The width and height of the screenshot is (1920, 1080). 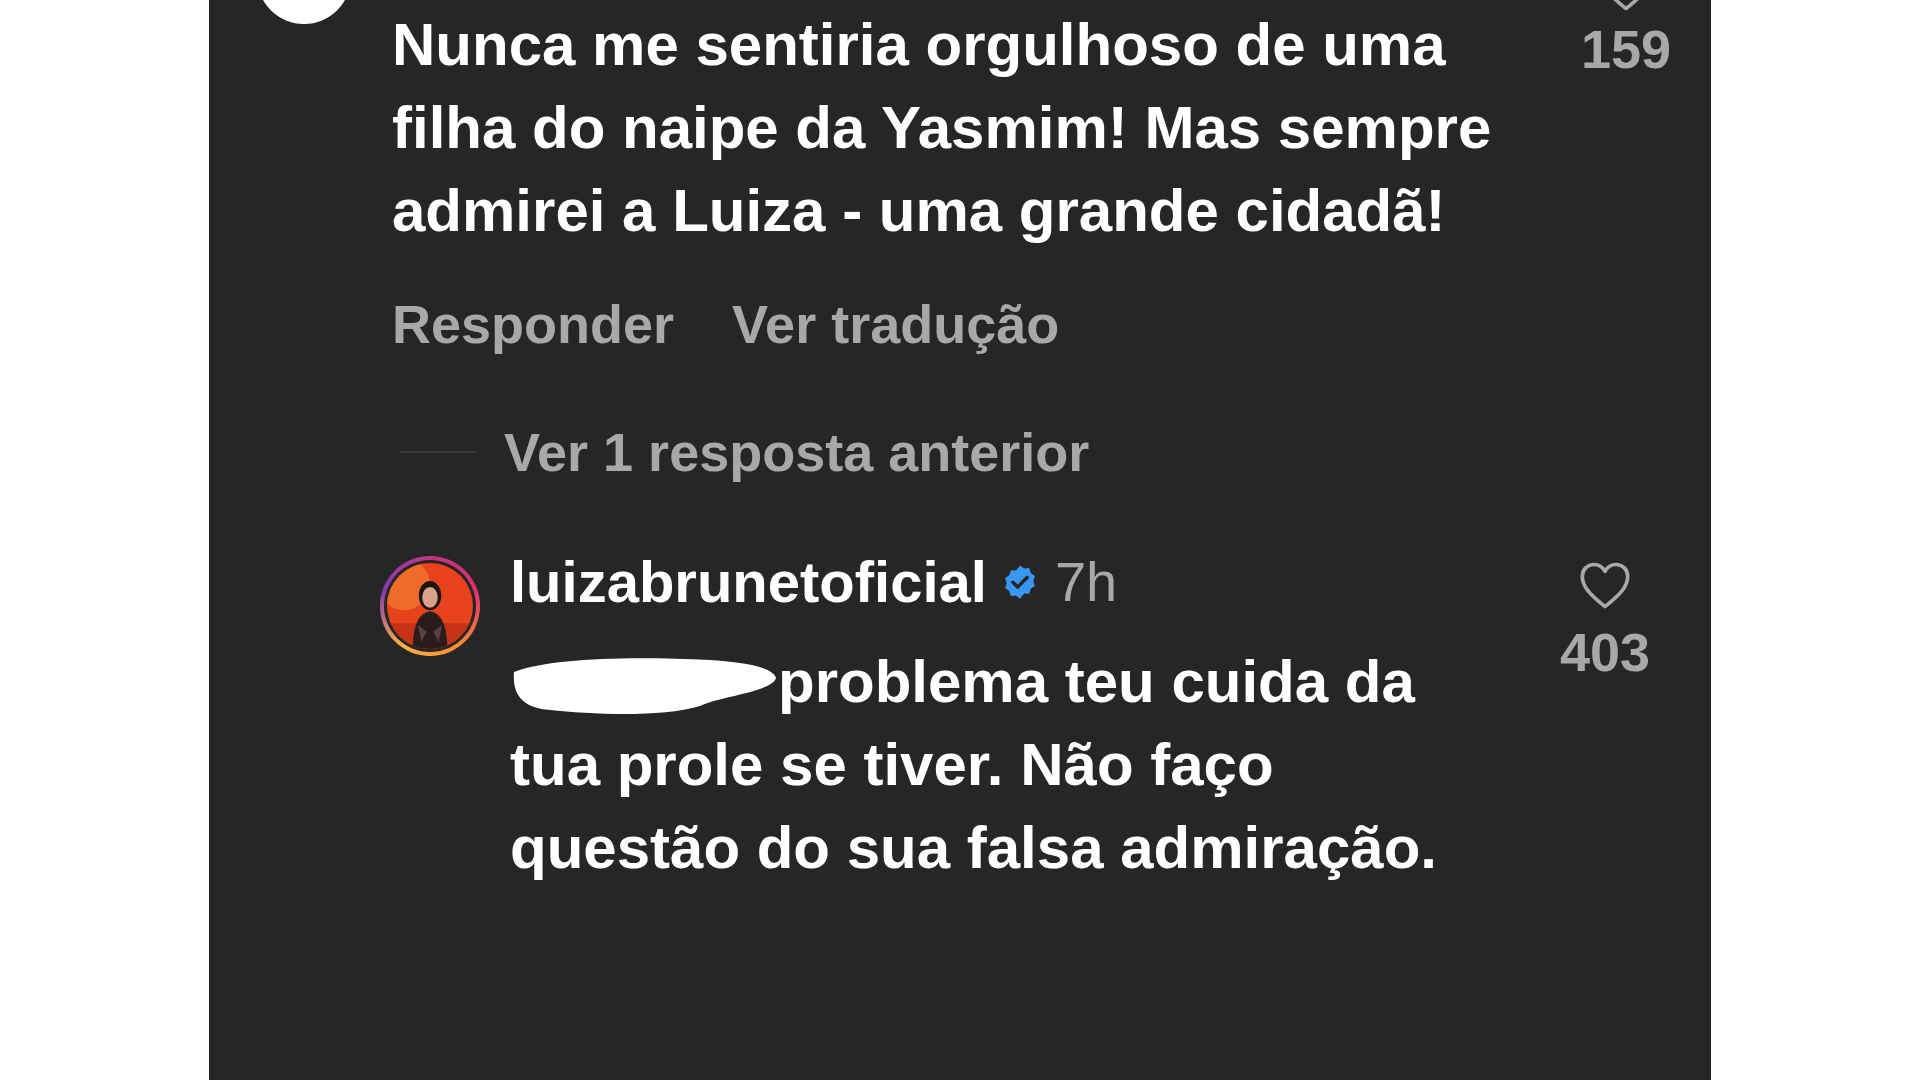 I want to click on comment-action-link: Responder, so click(x=533, y=324).